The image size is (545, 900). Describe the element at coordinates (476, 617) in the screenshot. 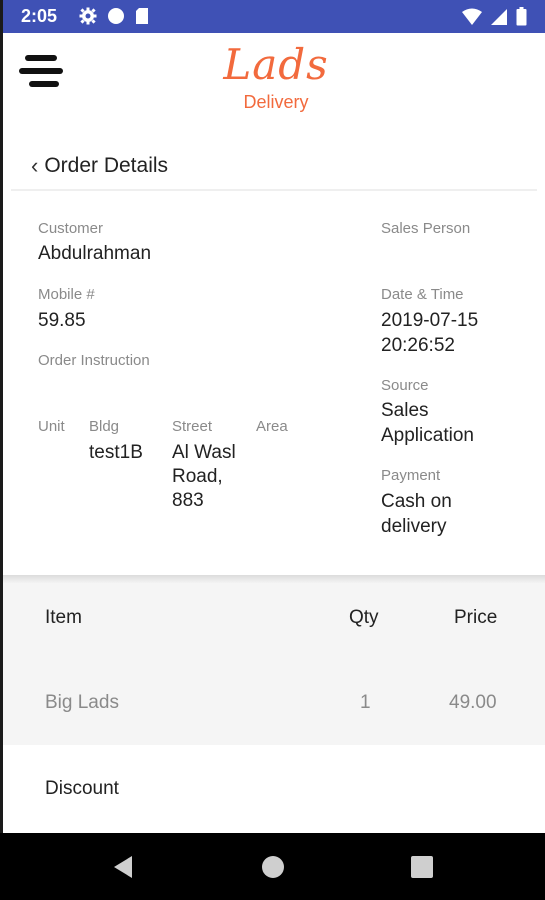

I see `price-column-header: Price` at that location.